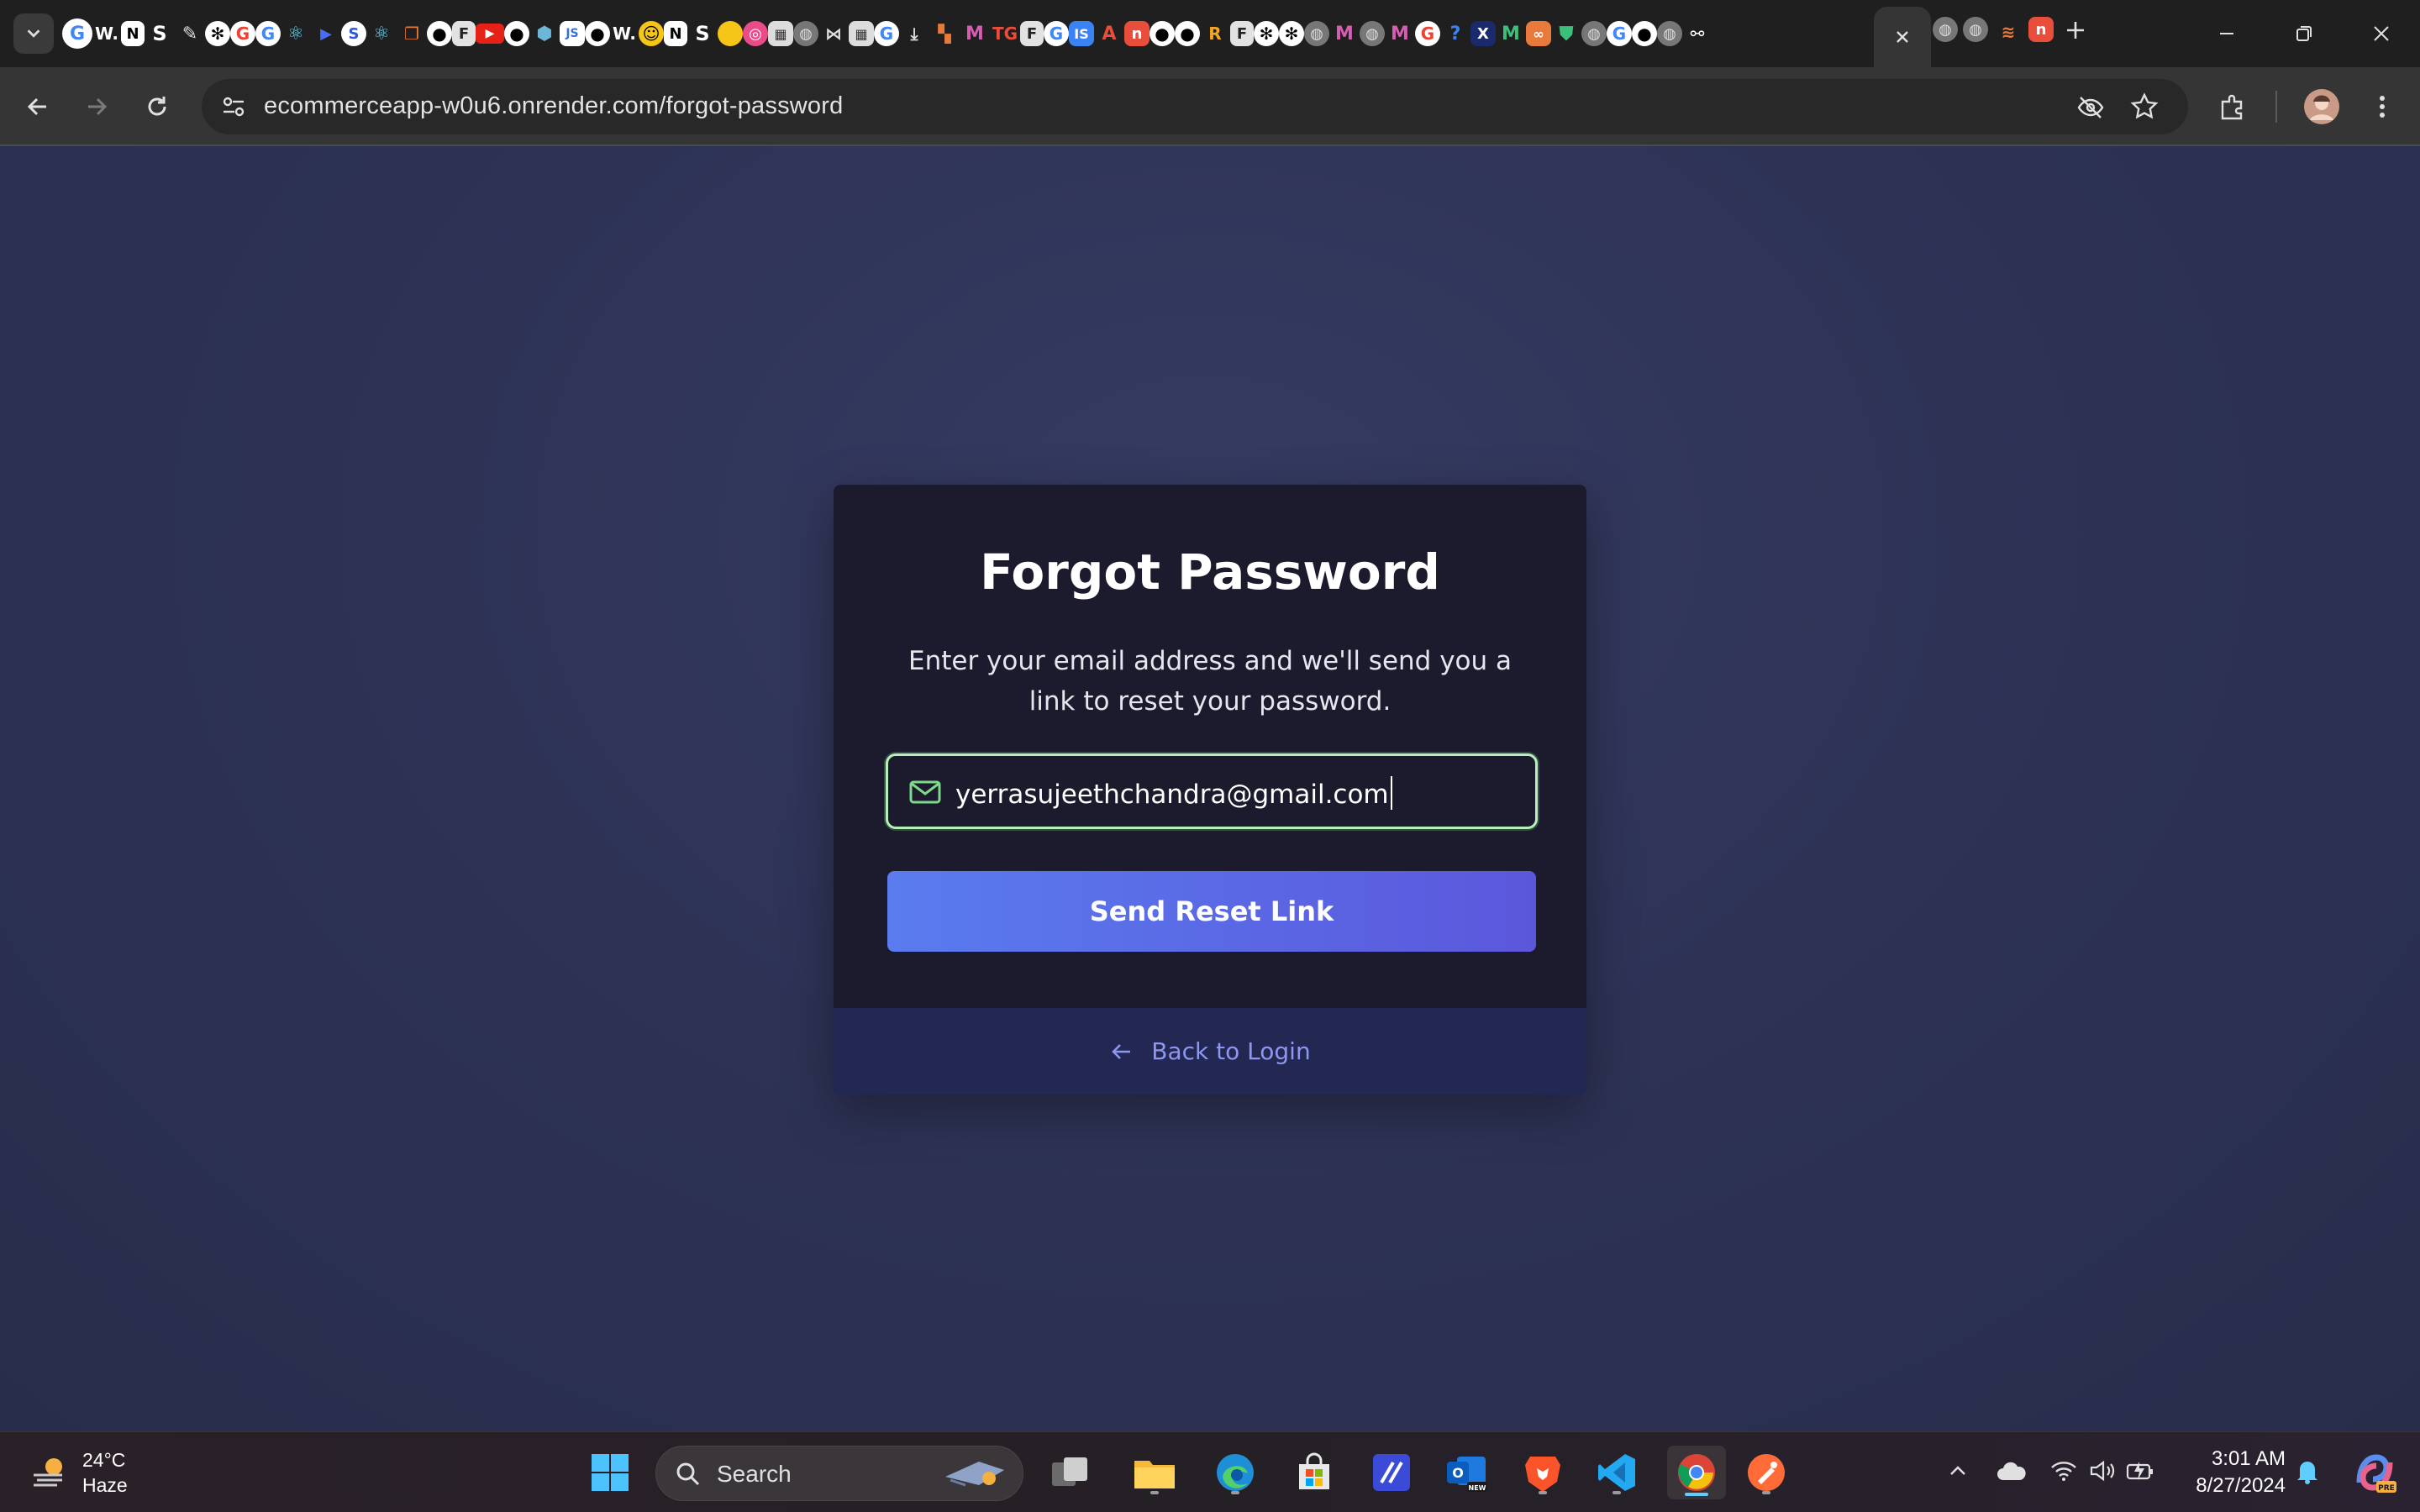 The image size is (2420, 1512). Describe the element at coordinates (1511, 33) in the screenshot. I see `m-green-icon: M` at that location.